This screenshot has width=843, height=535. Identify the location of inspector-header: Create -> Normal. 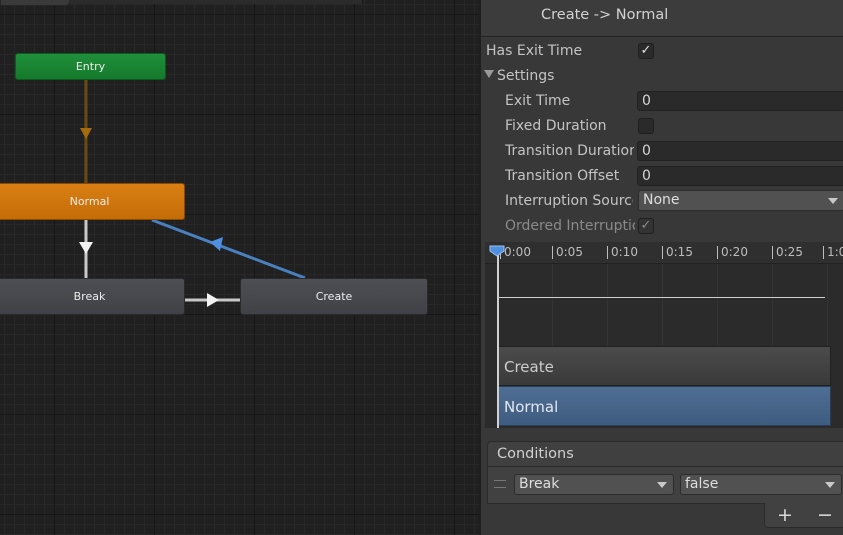
(662, 18).